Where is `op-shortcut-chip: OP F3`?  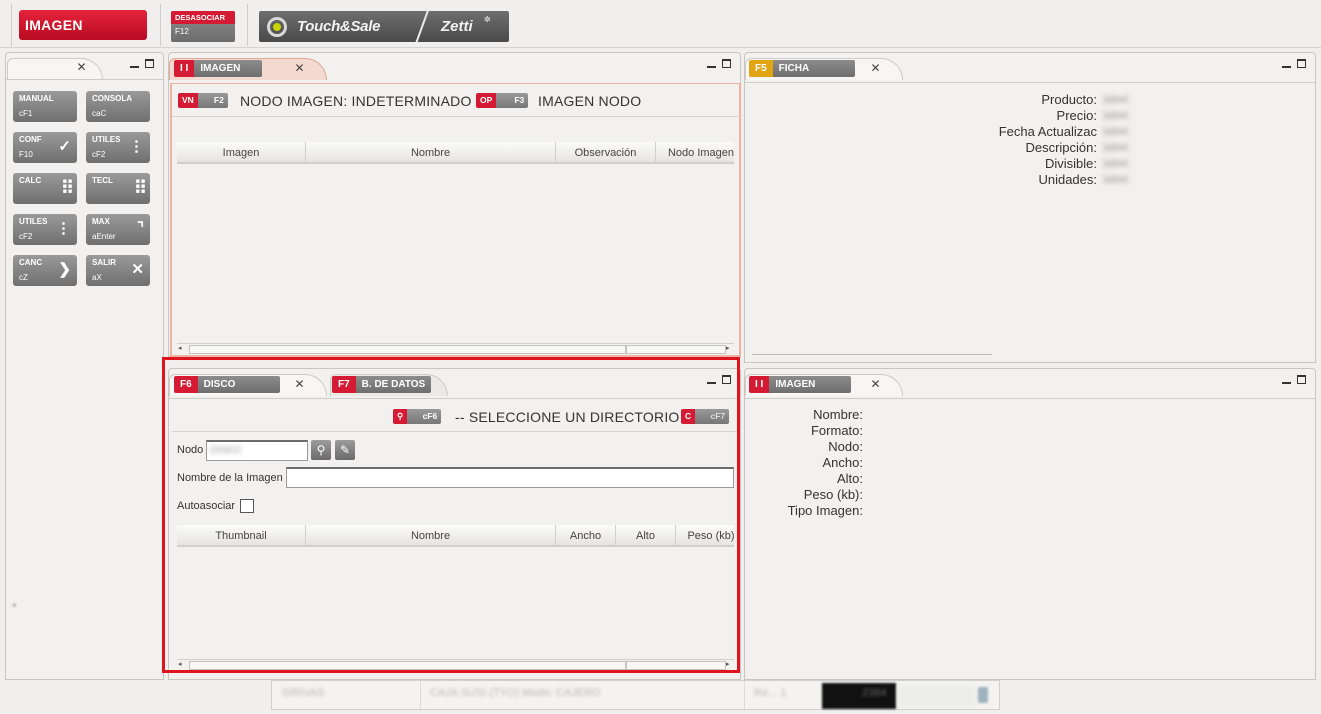
op-shortcut-chip: OP F3 is located at coordinates (502, 100).